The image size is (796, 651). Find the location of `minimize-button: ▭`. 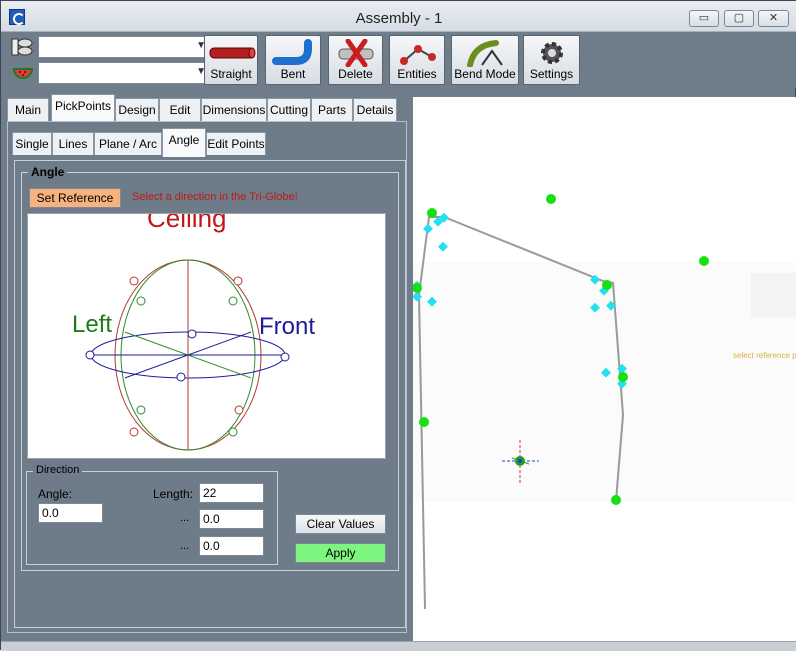

minimize-button: ▭ is located at coordinates (704, 18).